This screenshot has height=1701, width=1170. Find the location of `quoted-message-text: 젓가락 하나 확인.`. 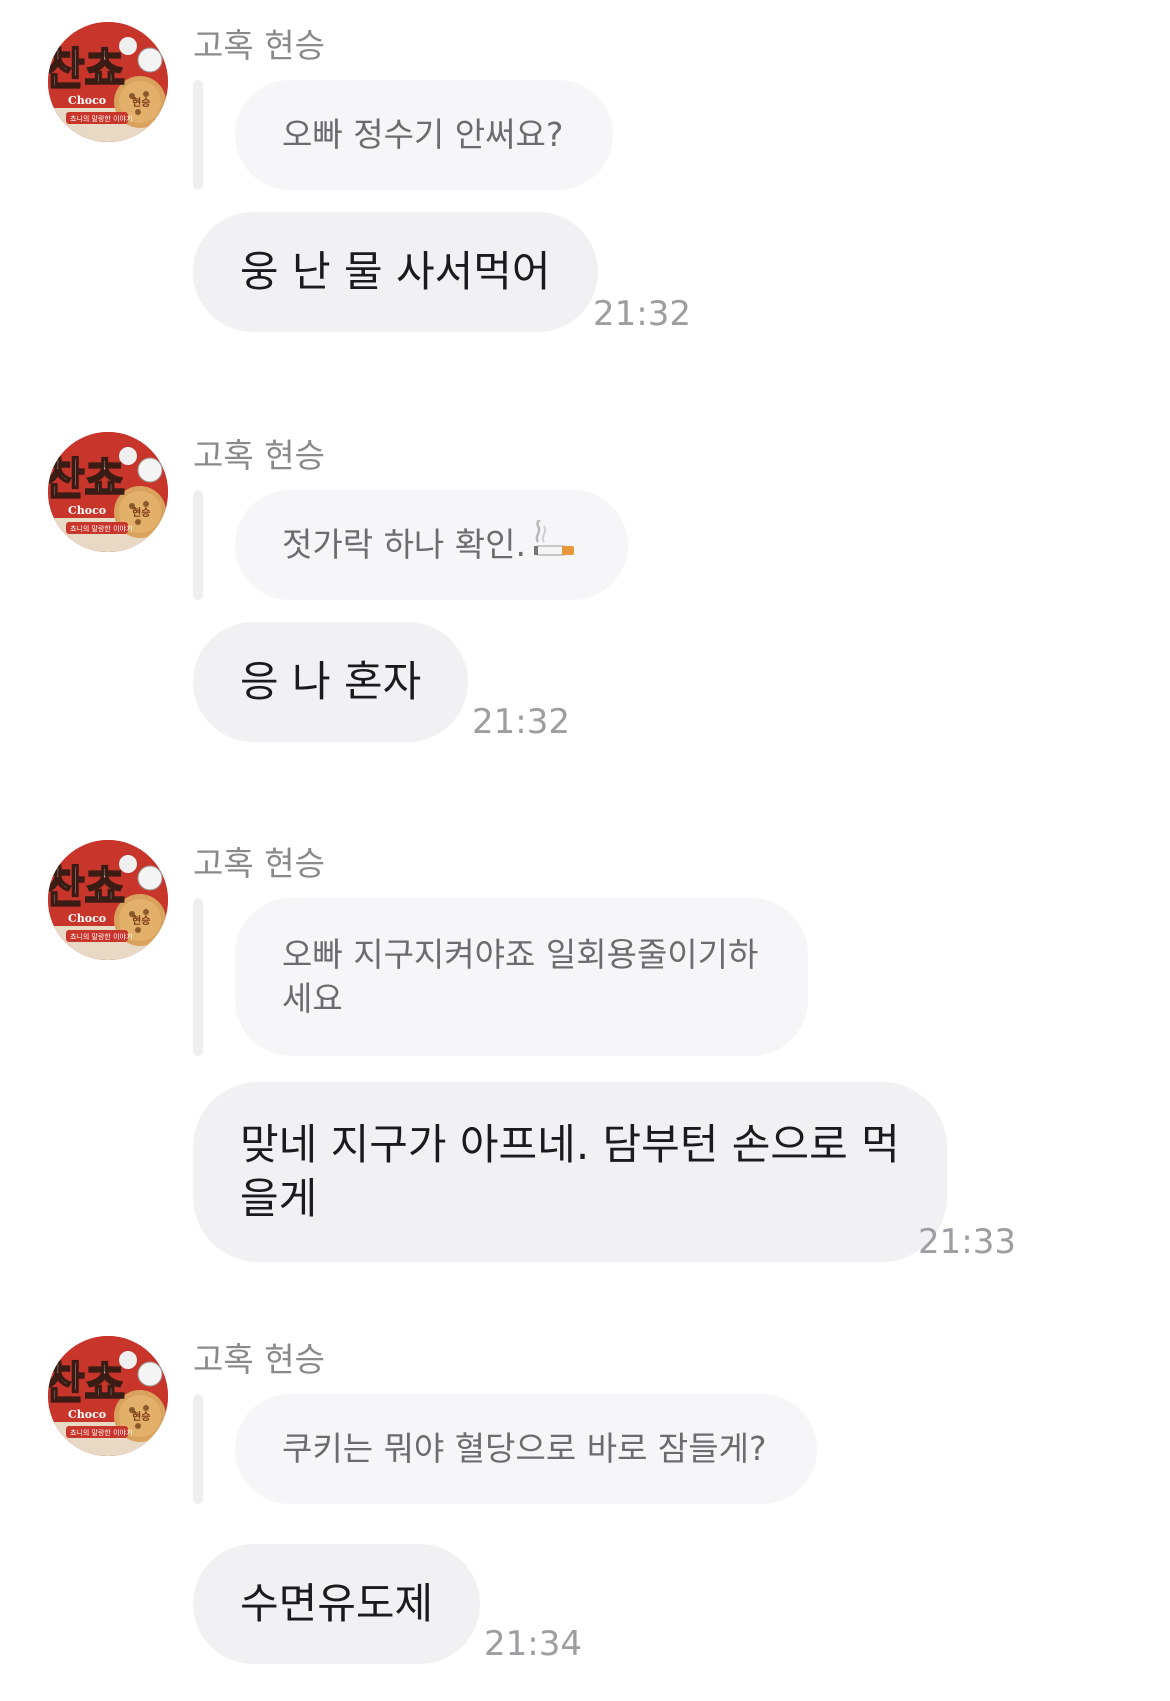

quoted-message-text: 젓가락 하나 확인. is located at coordinates (404, 544).